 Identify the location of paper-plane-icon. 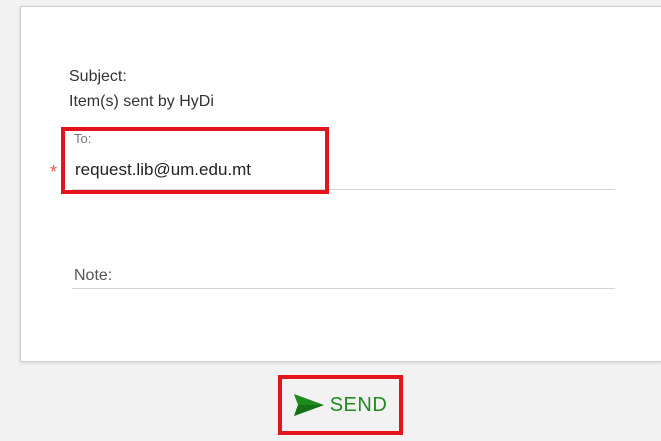
(308, 405).